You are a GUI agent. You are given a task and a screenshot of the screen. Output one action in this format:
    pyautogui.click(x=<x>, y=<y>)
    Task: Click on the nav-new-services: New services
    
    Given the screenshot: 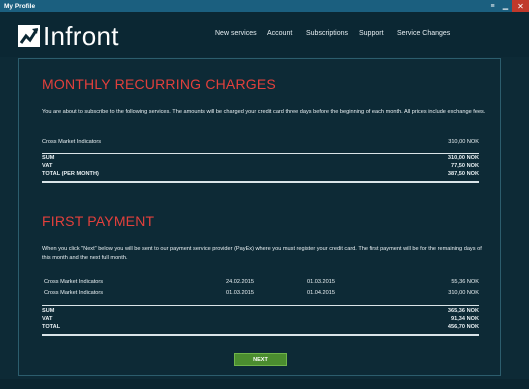 What is the action you would take?
    pyautogui.click(x=236, y=33)
    